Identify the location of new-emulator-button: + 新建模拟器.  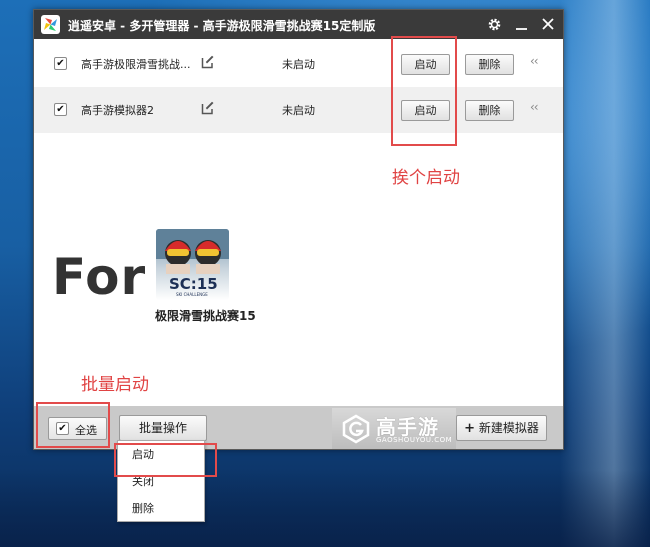
(501, 428).